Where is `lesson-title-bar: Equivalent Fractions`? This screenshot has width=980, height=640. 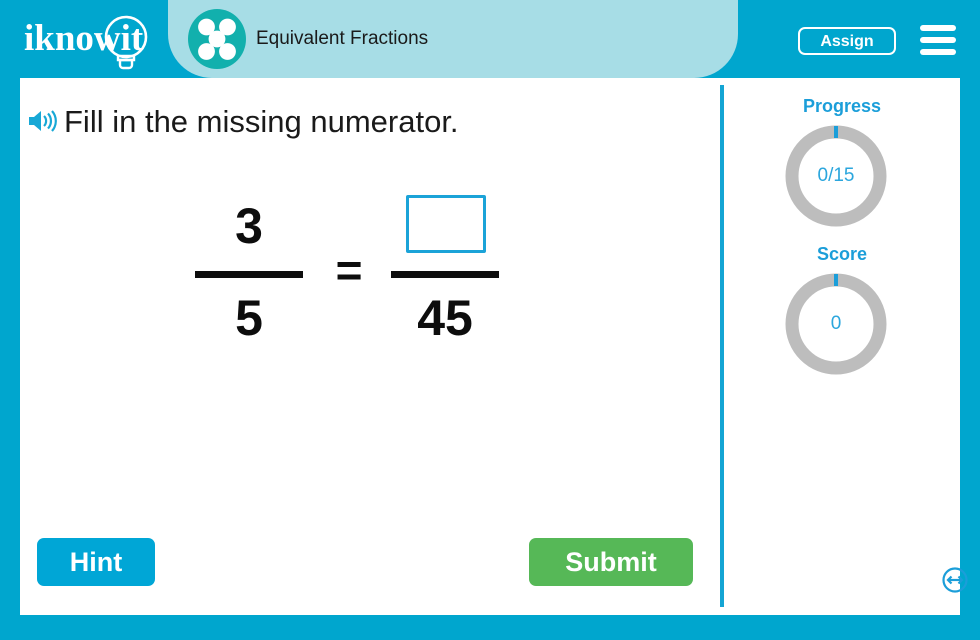 lesson-title-bar: Equivalent Fractions is located at coordinates (453, 39).